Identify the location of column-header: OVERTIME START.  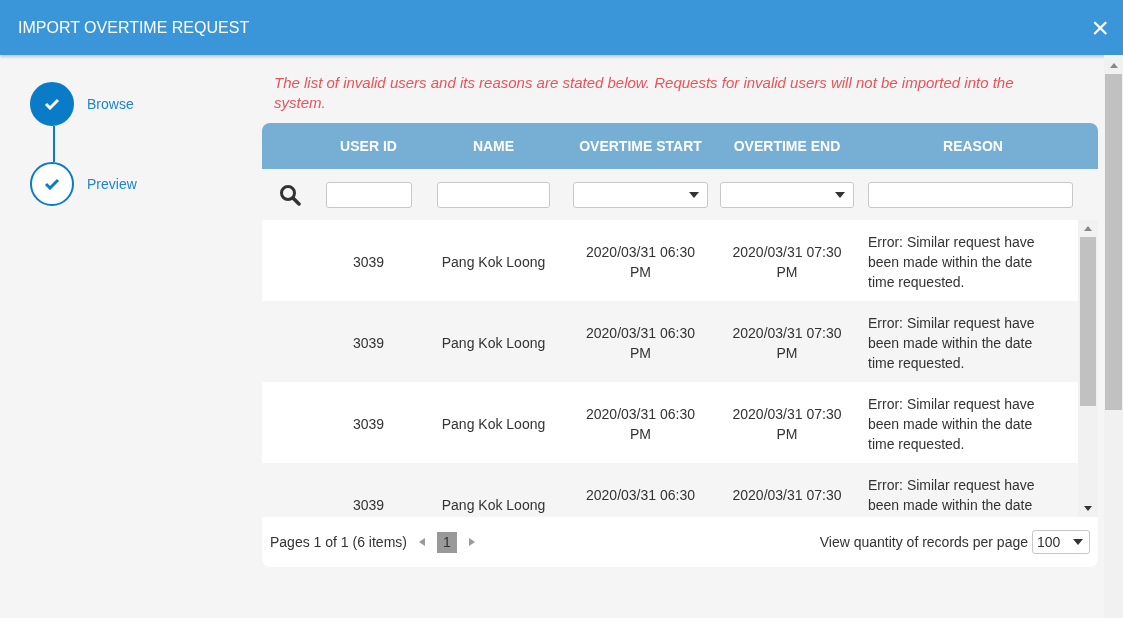
(640, 146).